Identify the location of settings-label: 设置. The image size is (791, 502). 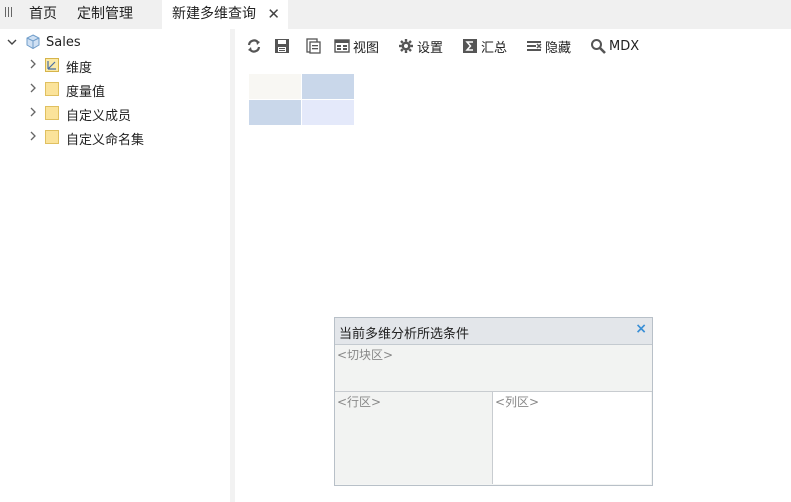
(430, 48).